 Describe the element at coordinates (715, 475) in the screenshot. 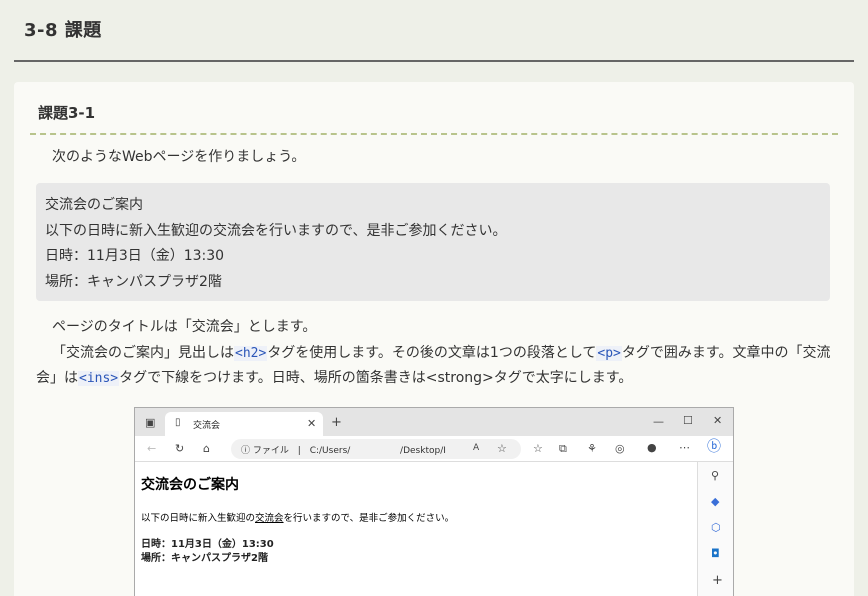

I see `search-icon: ⚲` at that location.